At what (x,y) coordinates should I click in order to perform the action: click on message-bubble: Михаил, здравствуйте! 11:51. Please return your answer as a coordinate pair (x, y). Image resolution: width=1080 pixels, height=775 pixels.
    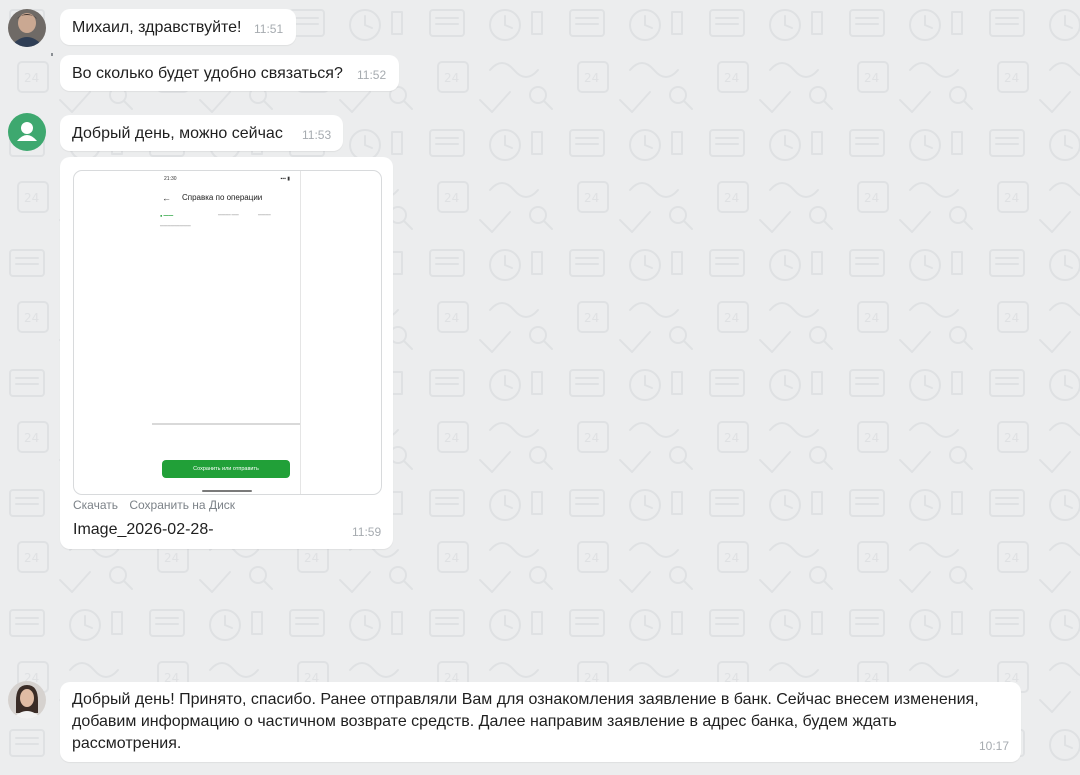
    Looking at the image, I should click on (178, 27).